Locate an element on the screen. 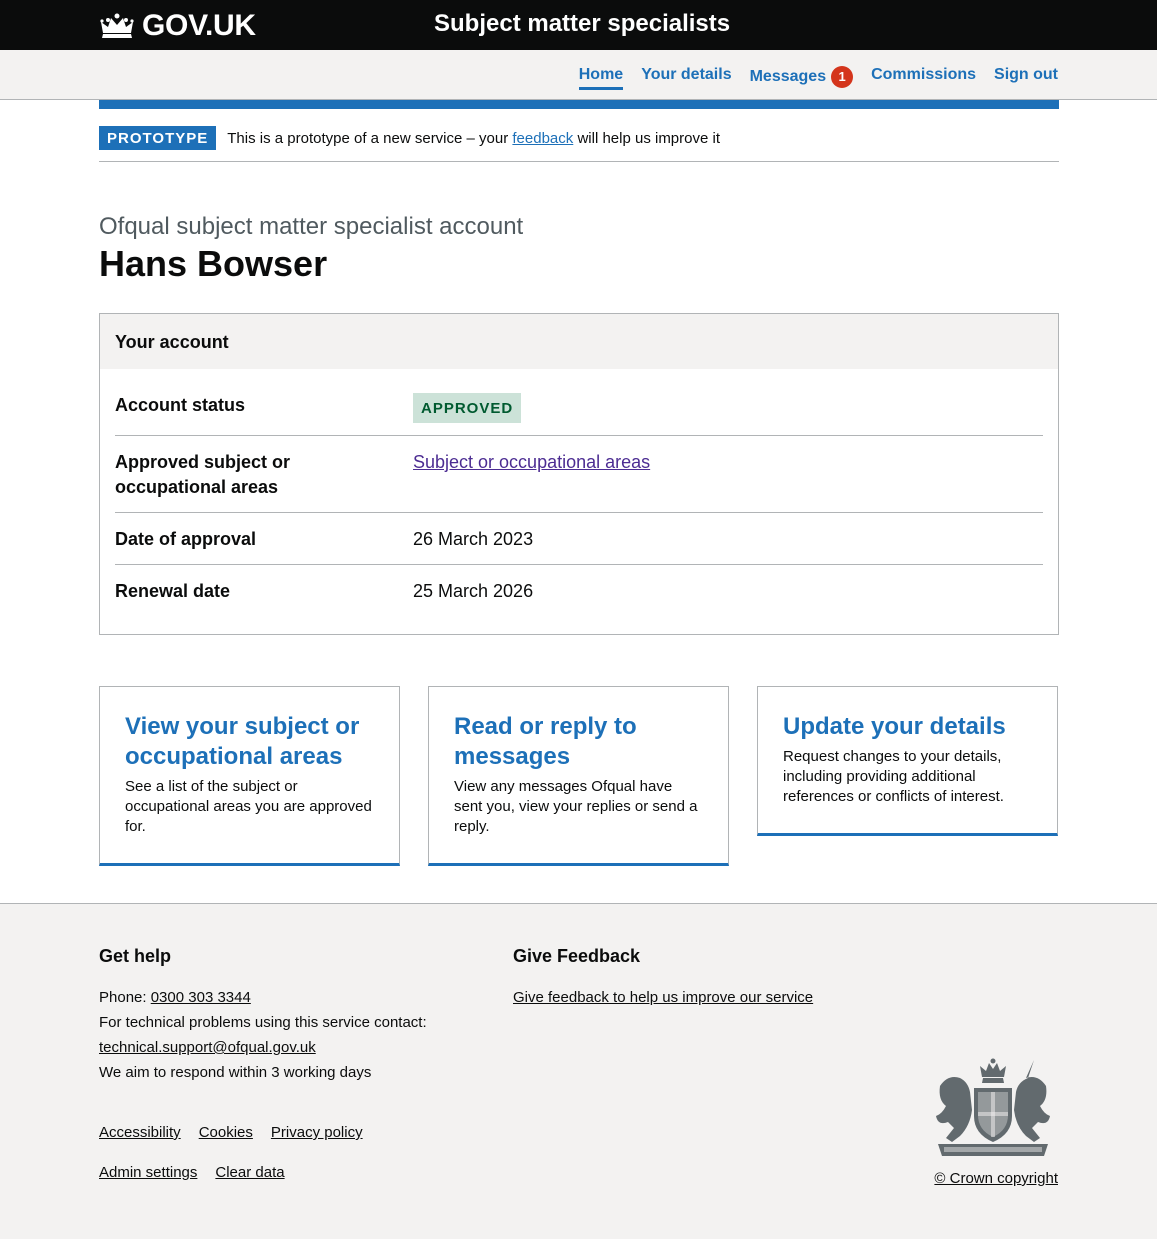  status-value: APPROVED is located at coordinates (728, 408).